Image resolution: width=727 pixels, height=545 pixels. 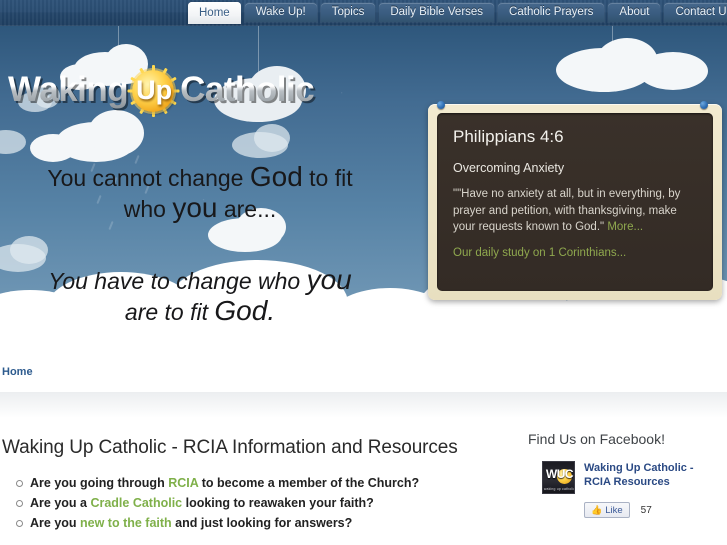 I want to click on content-divider-band, so click(x=363, y=405).